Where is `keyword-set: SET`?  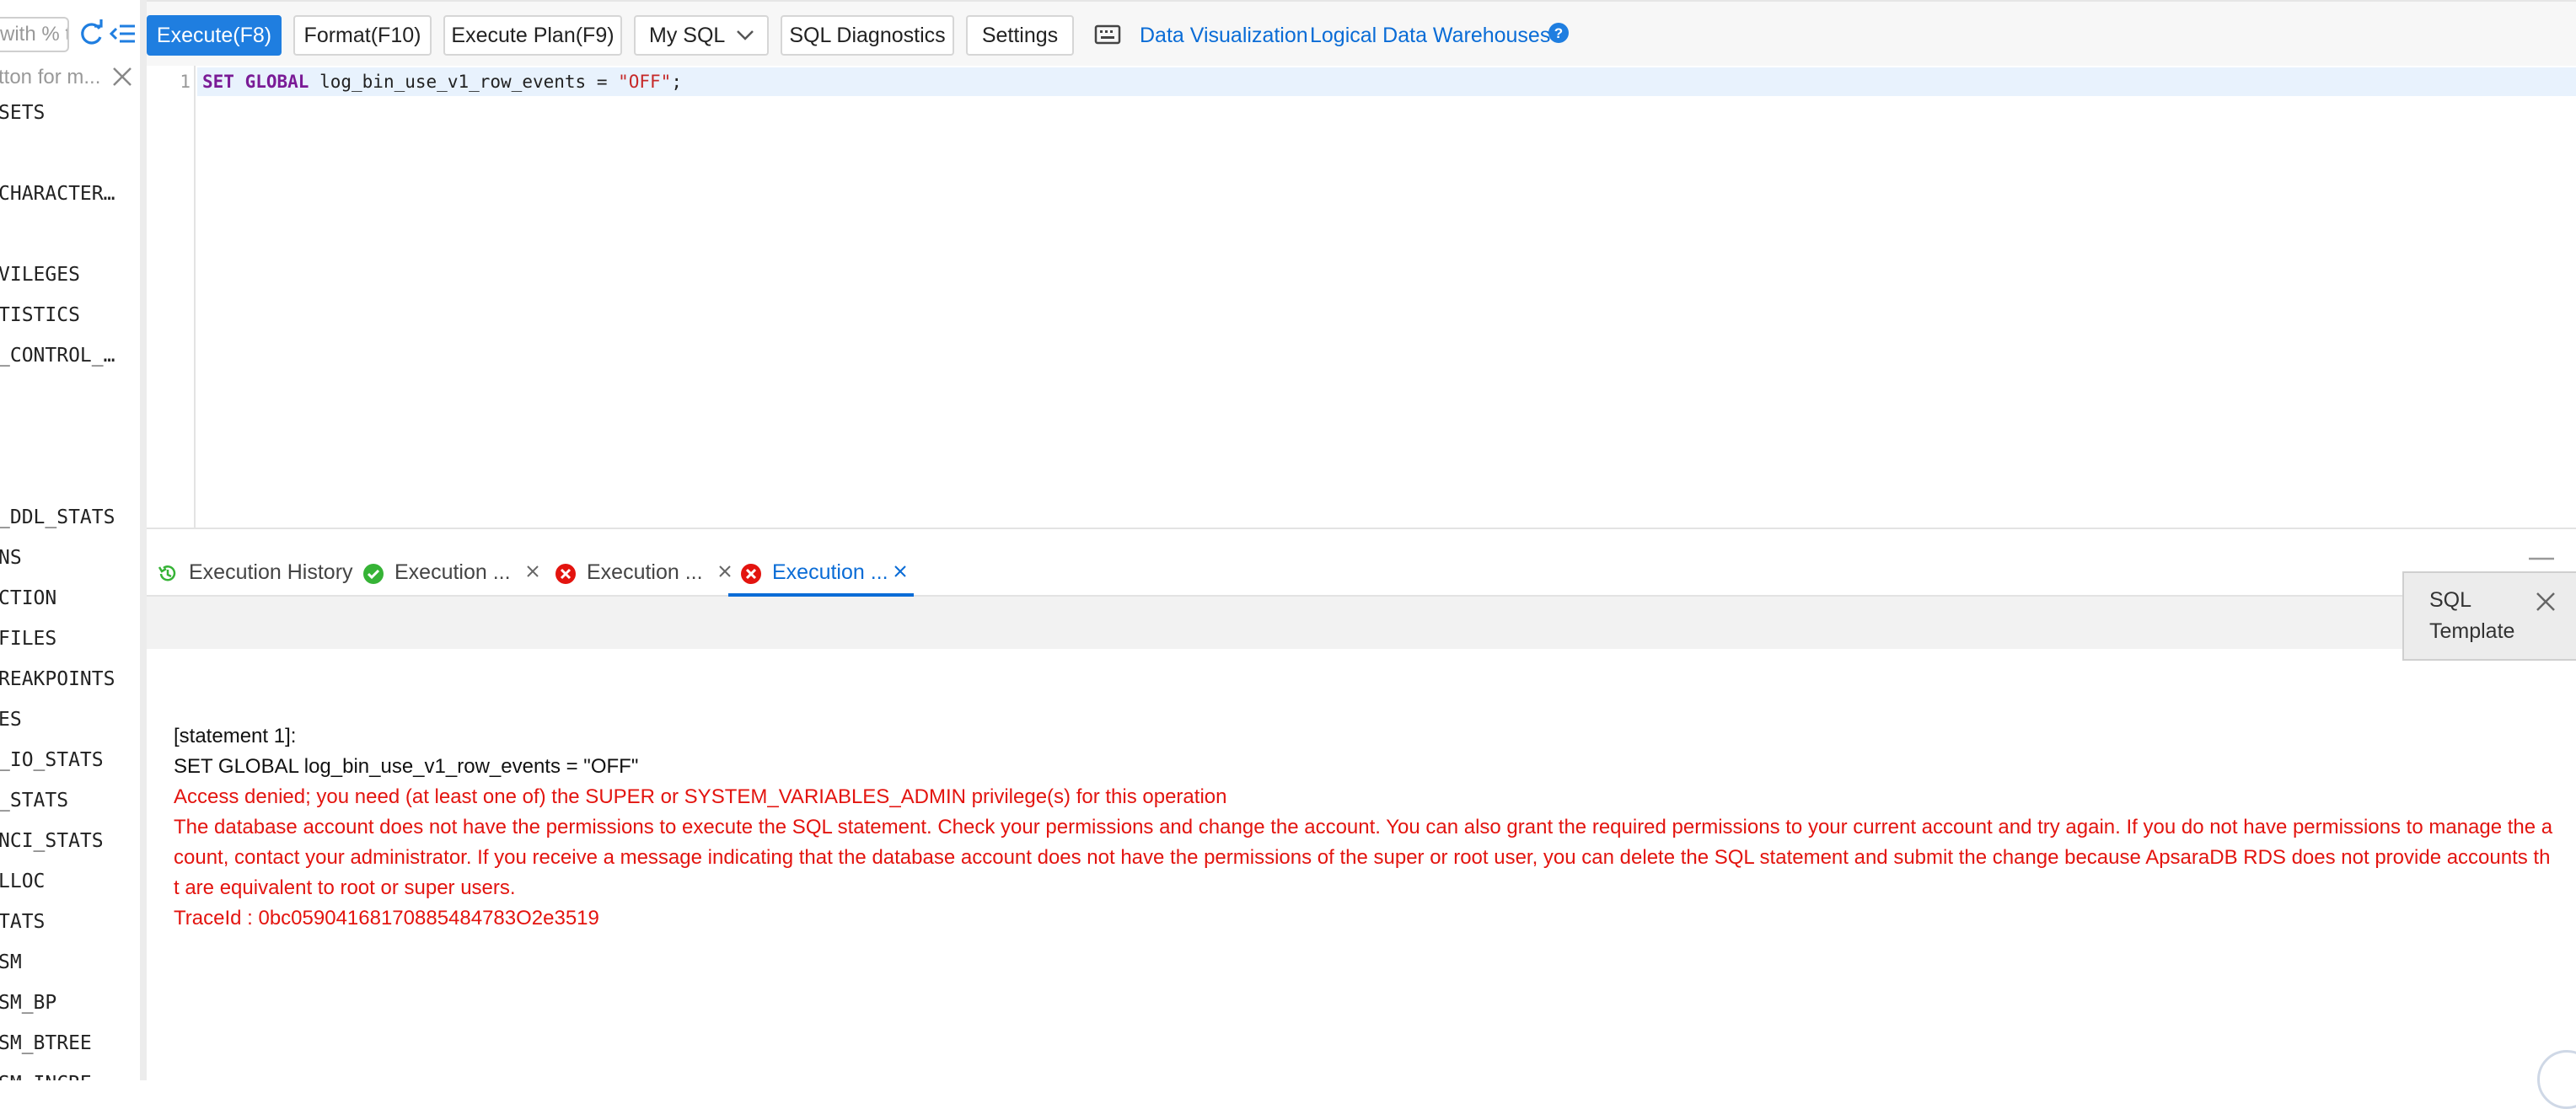 keyword-set: SET is located at coordinates (218, 82).